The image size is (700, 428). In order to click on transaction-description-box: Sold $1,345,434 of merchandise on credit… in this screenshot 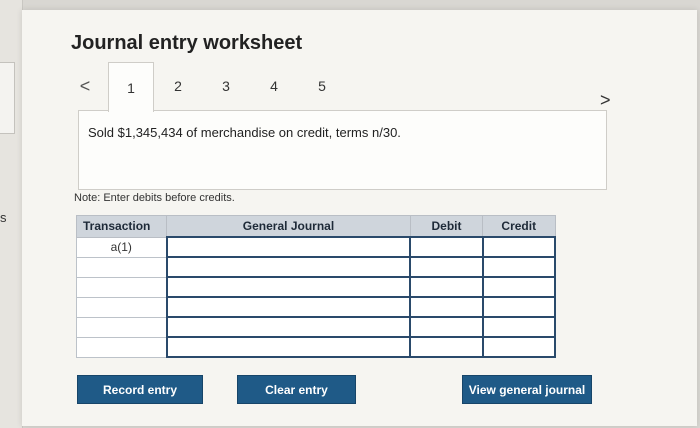, I will do `click(342, 150)`.